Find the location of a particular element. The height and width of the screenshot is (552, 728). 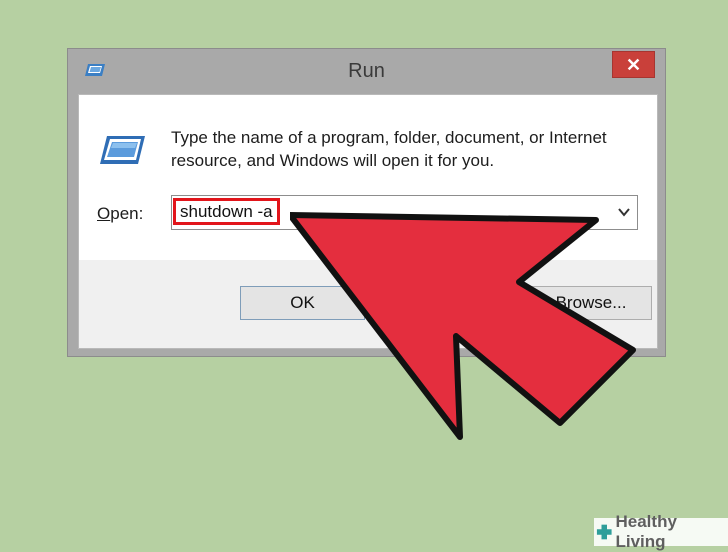

open-label-text: pen: is located at coordinates (127, 213).